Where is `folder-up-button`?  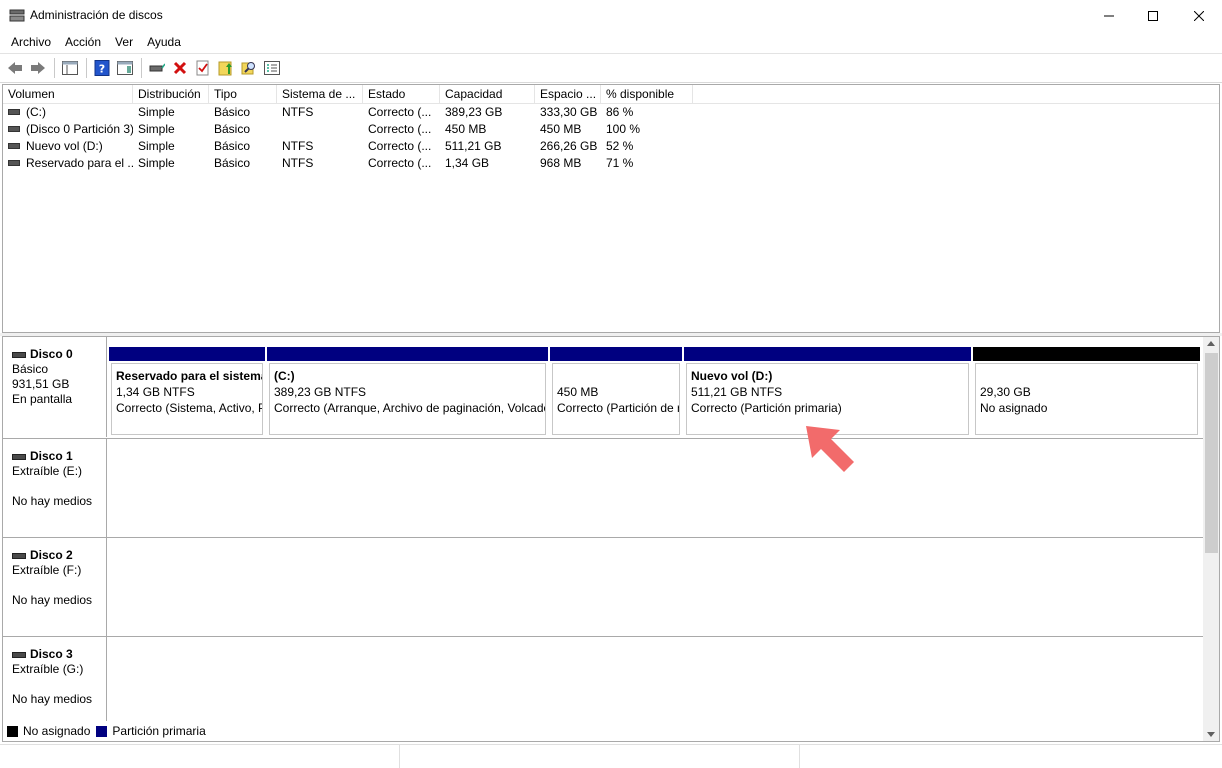 folder-up-button is located at coordinates (226, 68).